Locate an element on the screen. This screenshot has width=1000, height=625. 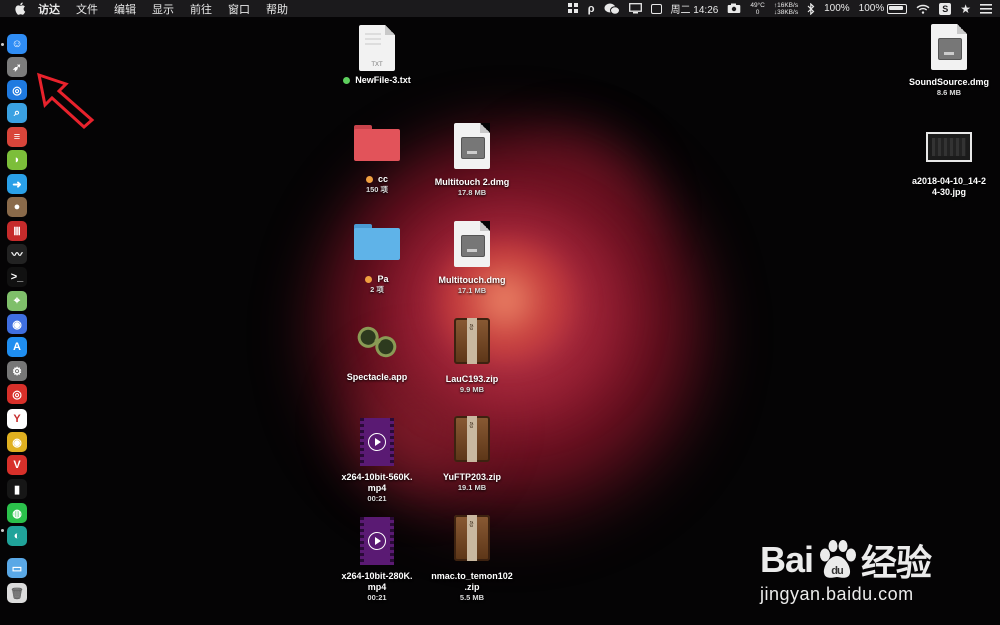
desktop-folder-cc: cc 150 项 is located at coordinates (377, 159).